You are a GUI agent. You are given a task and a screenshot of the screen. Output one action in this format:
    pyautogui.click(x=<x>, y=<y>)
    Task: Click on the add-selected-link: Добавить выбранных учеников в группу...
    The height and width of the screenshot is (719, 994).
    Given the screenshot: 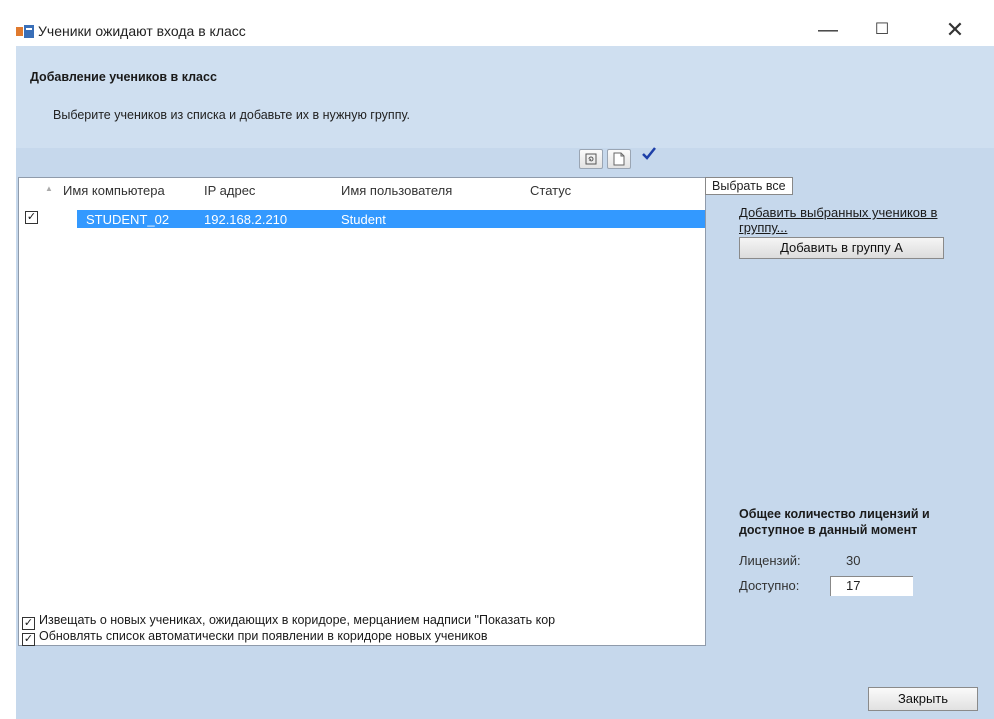 What is the action you would take?
    pyautogui.click(x=864, y=220)
    